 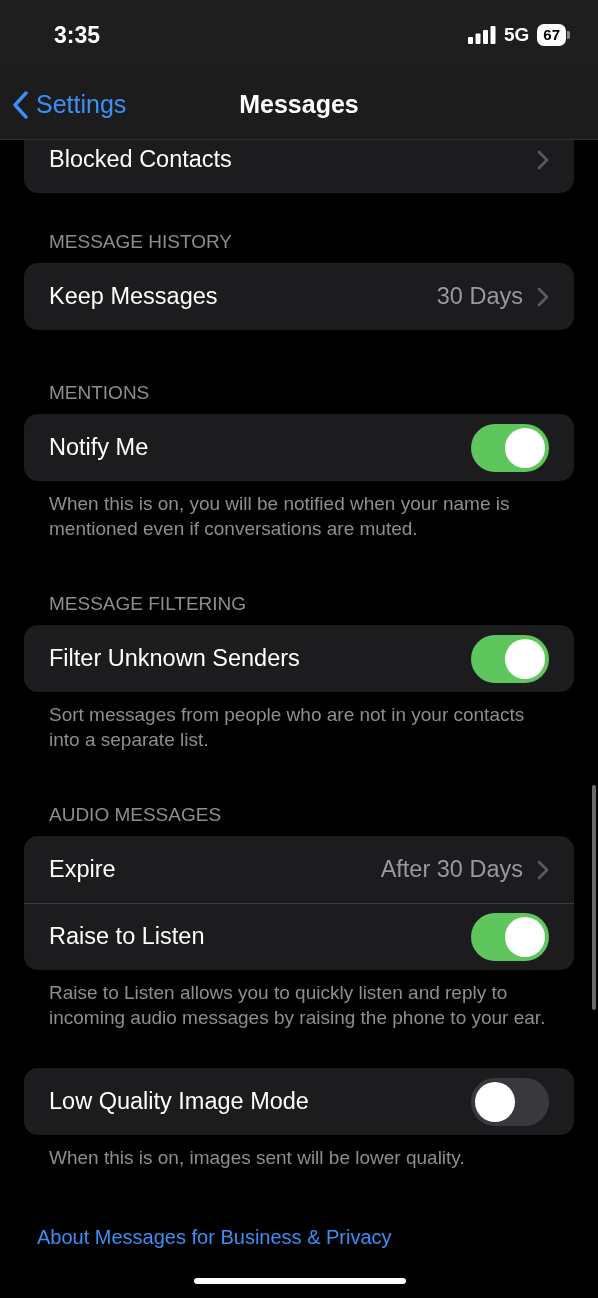 What do you see at coordinates (140, 242) in the screenshot?
I see `section-header: MESSAGE HISTORY` at bounding box center [140, 242].